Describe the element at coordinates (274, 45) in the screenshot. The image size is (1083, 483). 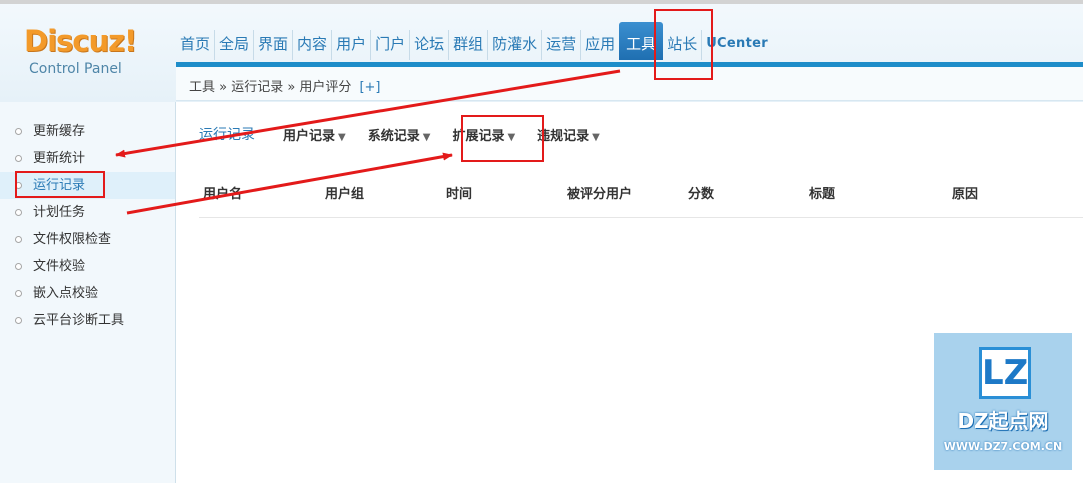
I see `nav-item-style: 界面` at that location.